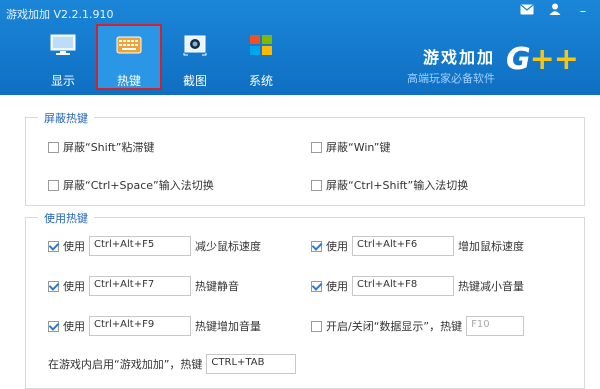  Describe the element at coordinates (62, 81) in the screenshot. I see `tab-label: 显示` at that location.